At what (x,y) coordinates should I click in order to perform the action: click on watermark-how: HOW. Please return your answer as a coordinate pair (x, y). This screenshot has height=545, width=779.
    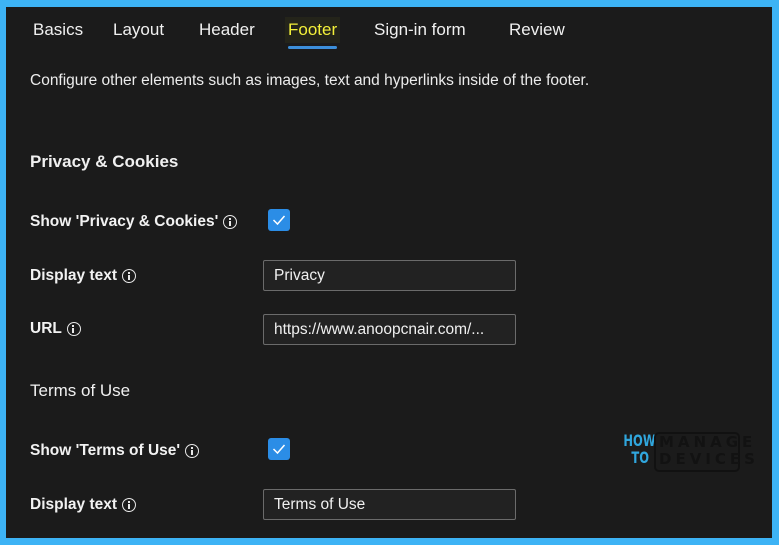
    Looking at the image, I should click on (639, 440).